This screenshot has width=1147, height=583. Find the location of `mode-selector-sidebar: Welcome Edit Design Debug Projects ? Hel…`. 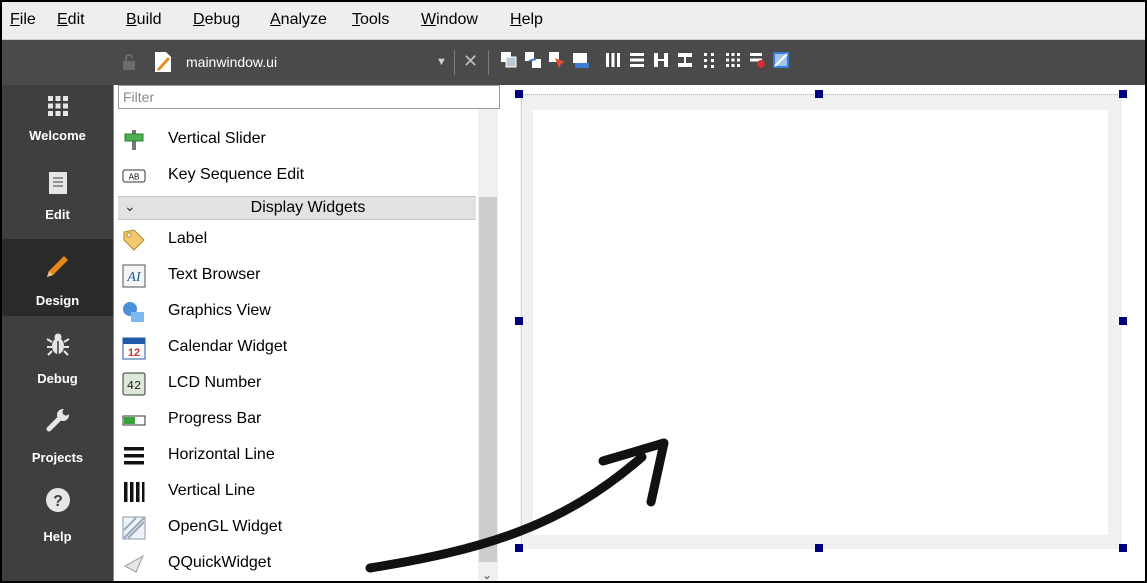

mode-selector-sidebar: Welcome Edit Design Debug Projects ? Hel… is located at coordinates (57, 333).